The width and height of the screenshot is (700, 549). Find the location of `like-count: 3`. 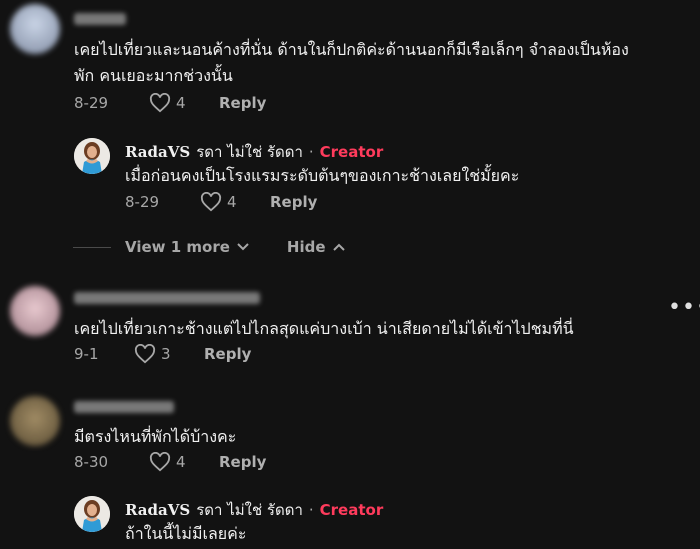

like-count: 3 is located at coordinates (166, 354).